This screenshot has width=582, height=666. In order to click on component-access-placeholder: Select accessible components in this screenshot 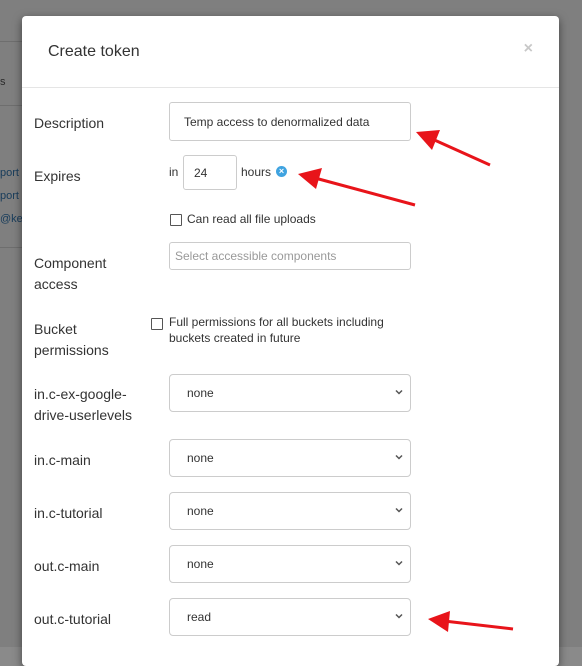, I will do `click(256, 256)`.